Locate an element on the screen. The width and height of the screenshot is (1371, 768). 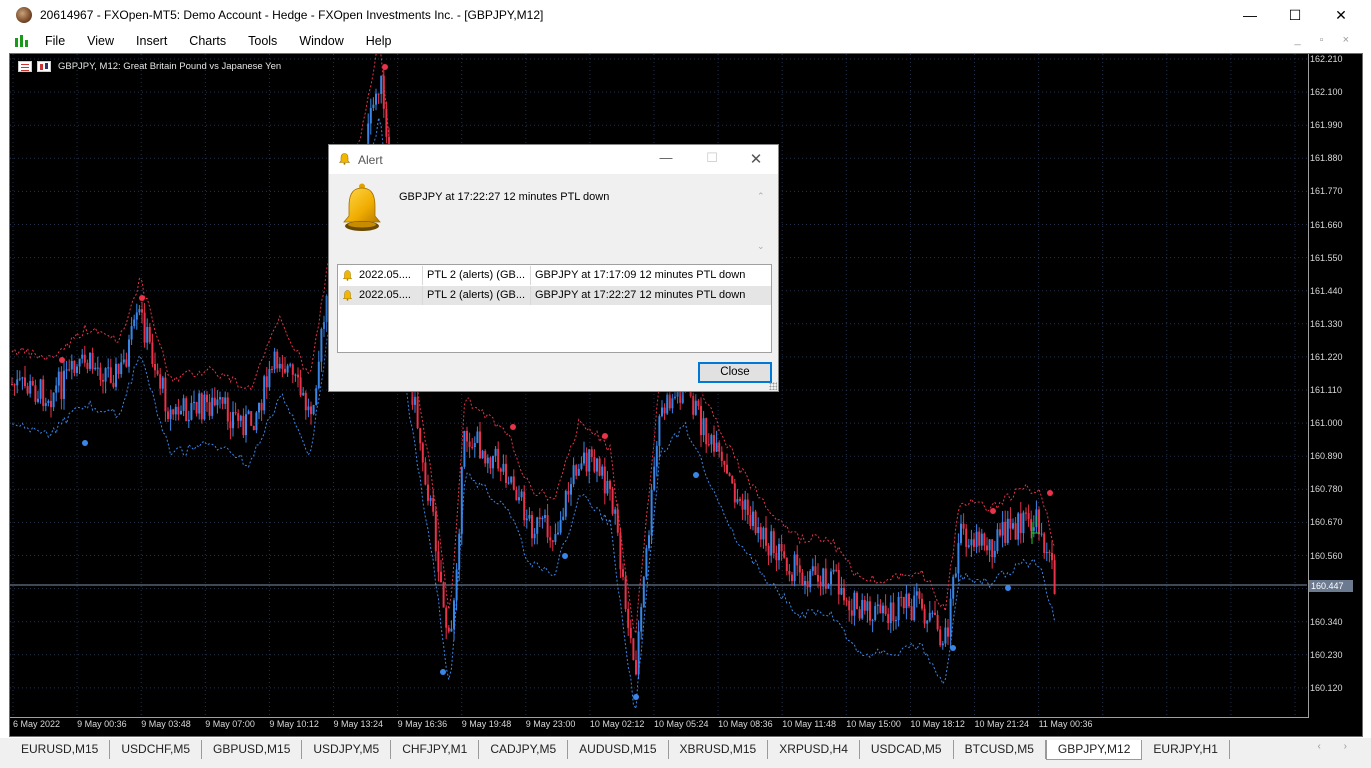
tab-usdcad-m5: USDCAD,M5 is located at coordinates (907, 749).